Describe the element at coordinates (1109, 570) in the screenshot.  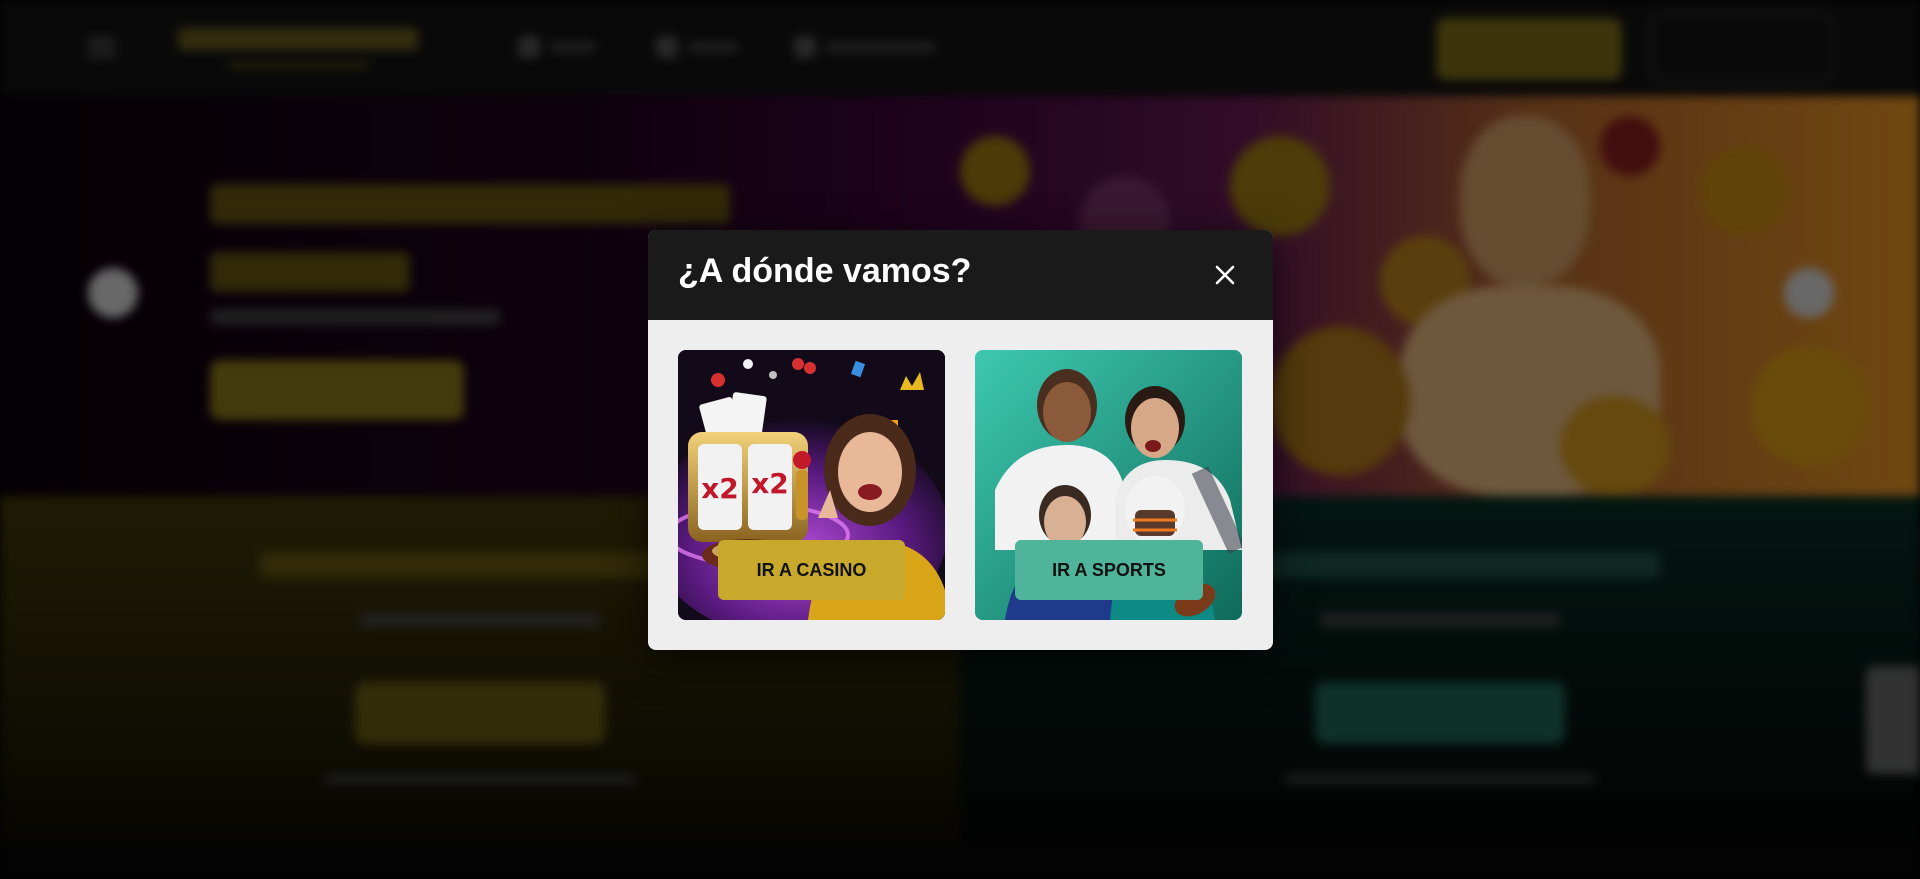
I see `go-to-sports-button: IR A SPORTS` at that location.